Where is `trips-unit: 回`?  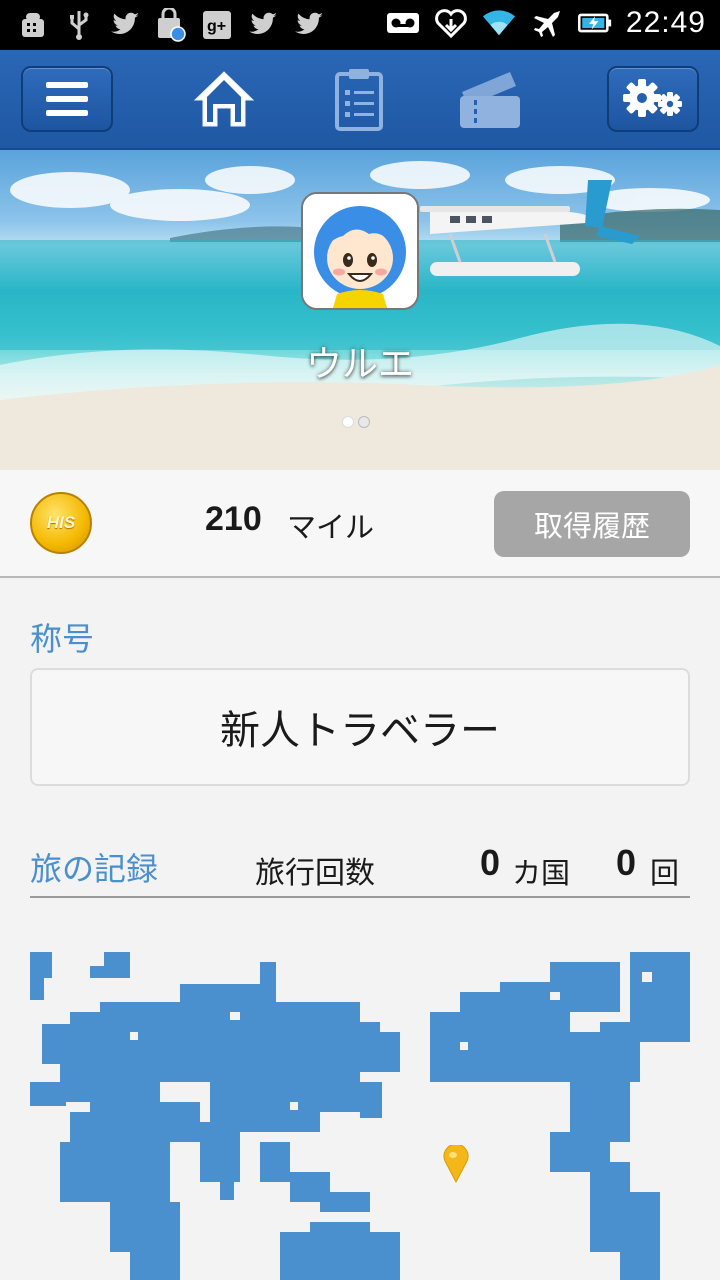
trips-unit: 回 is located at coordinates (665, 873).